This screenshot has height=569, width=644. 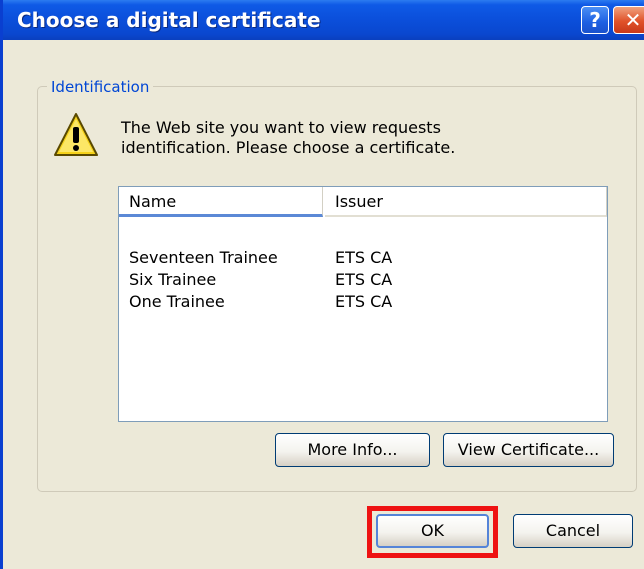 What do you see at coordinates (100, 87) in the screenshot?
I see `group-label: Identification` at bounding box center [100, 87].